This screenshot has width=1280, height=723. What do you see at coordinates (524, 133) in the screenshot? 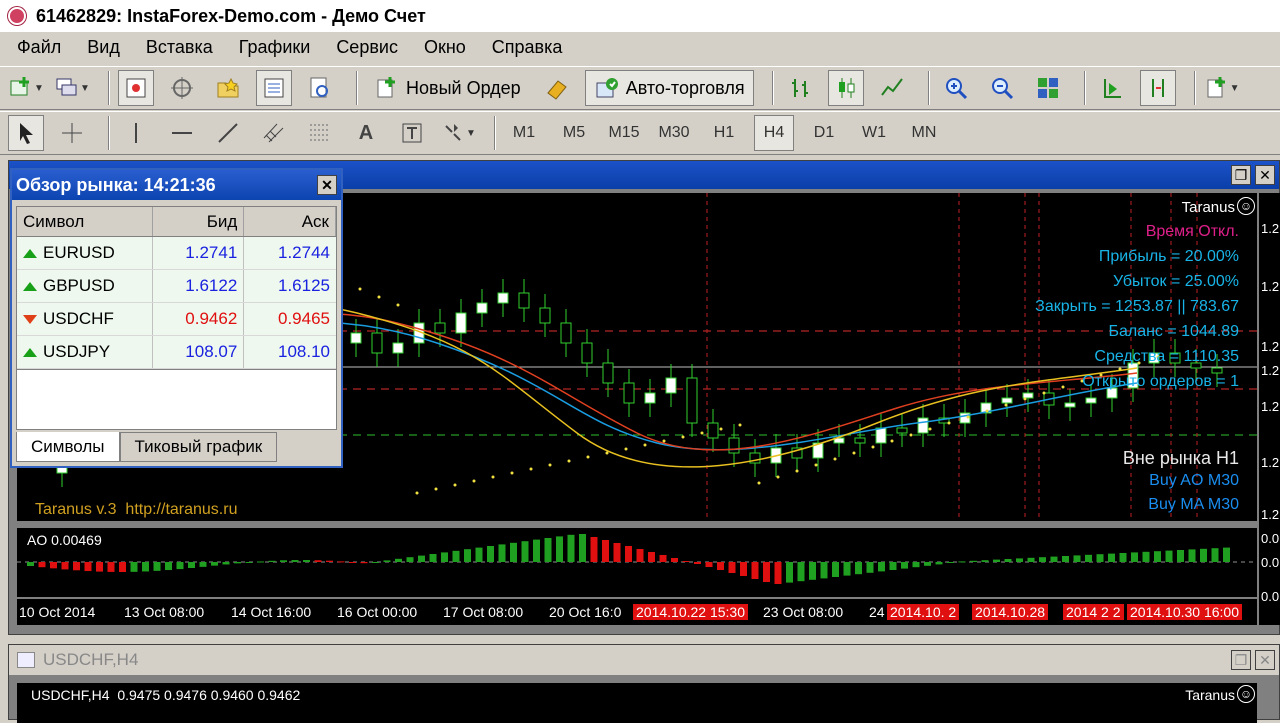
I see `timeframe-m1: M1` at bounding box center [524, 133].